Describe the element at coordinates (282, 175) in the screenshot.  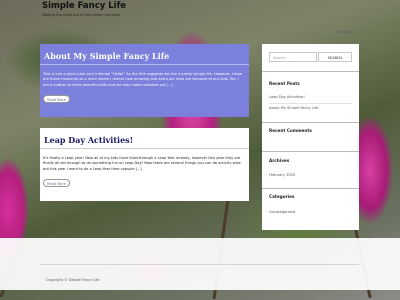
I see `archive-link: February 2020` at that location.